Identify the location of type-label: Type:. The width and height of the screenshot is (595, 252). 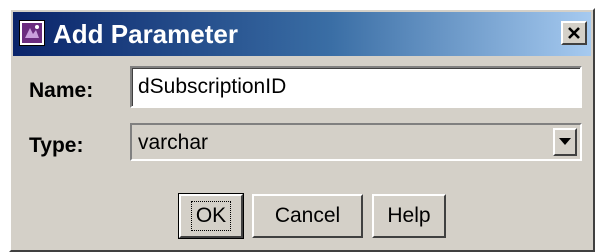
(56, 145).